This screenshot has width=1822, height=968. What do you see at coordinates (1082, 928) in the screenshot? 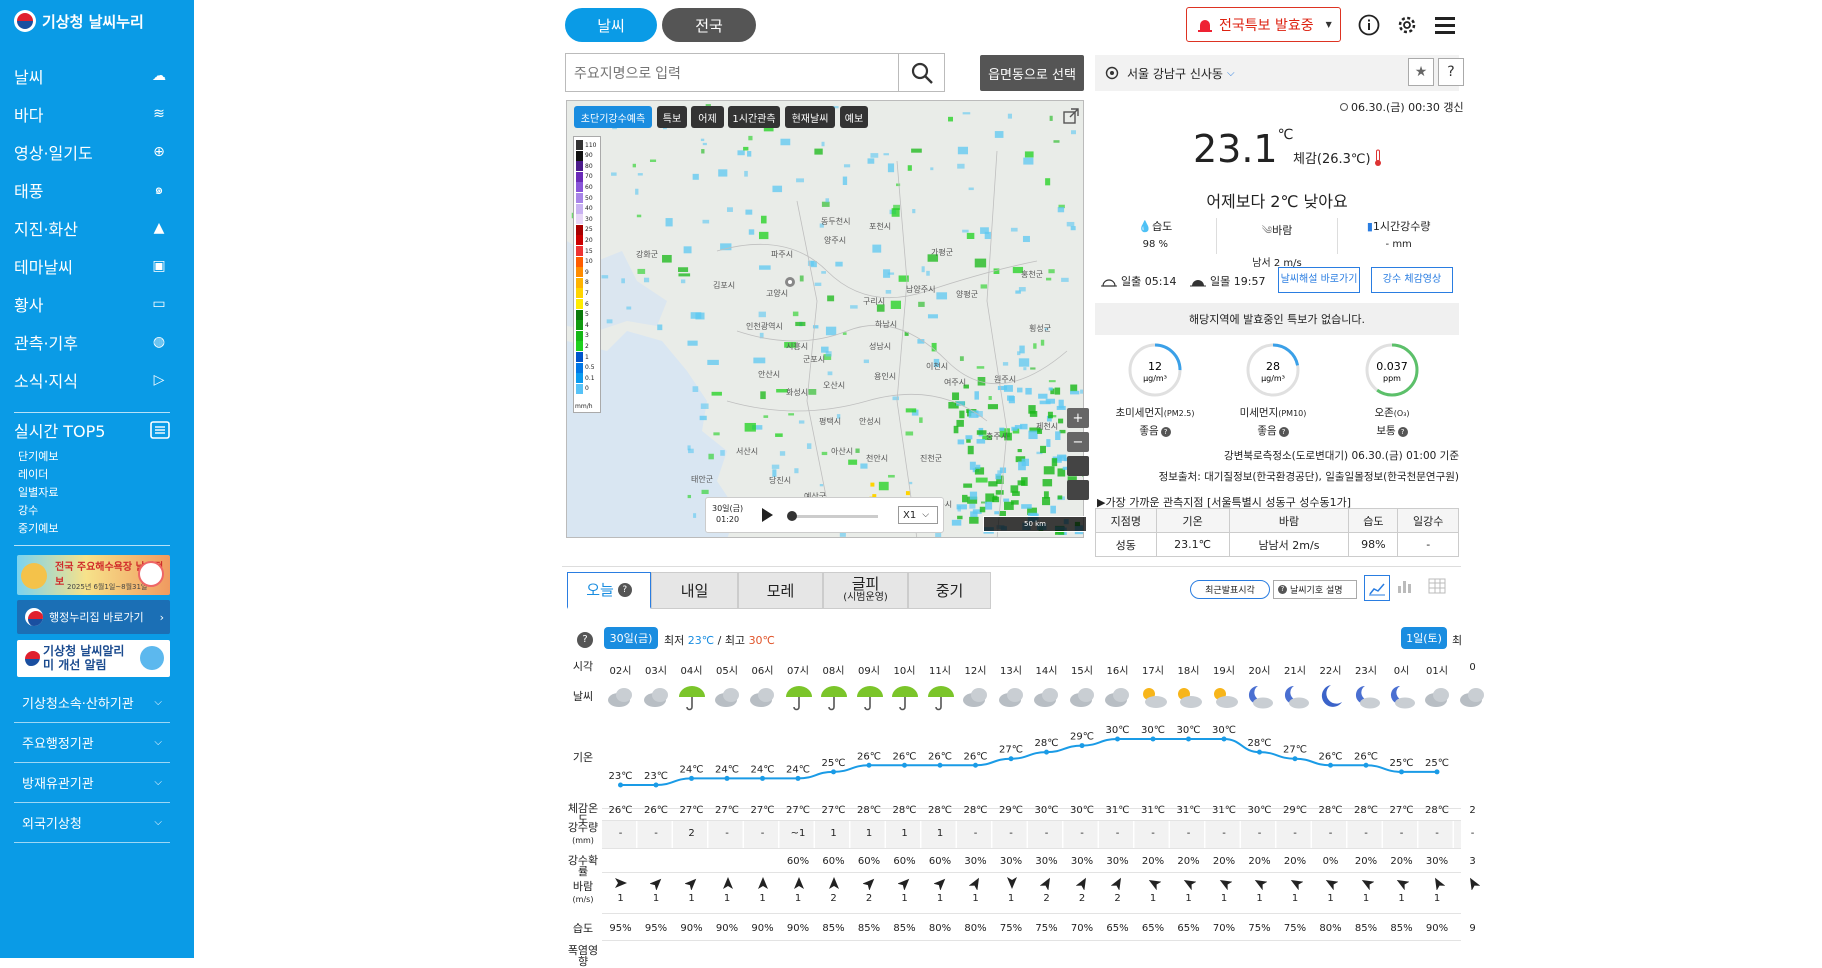
I see `forecast-humid: 70%` at bounding box center [1082, 928].